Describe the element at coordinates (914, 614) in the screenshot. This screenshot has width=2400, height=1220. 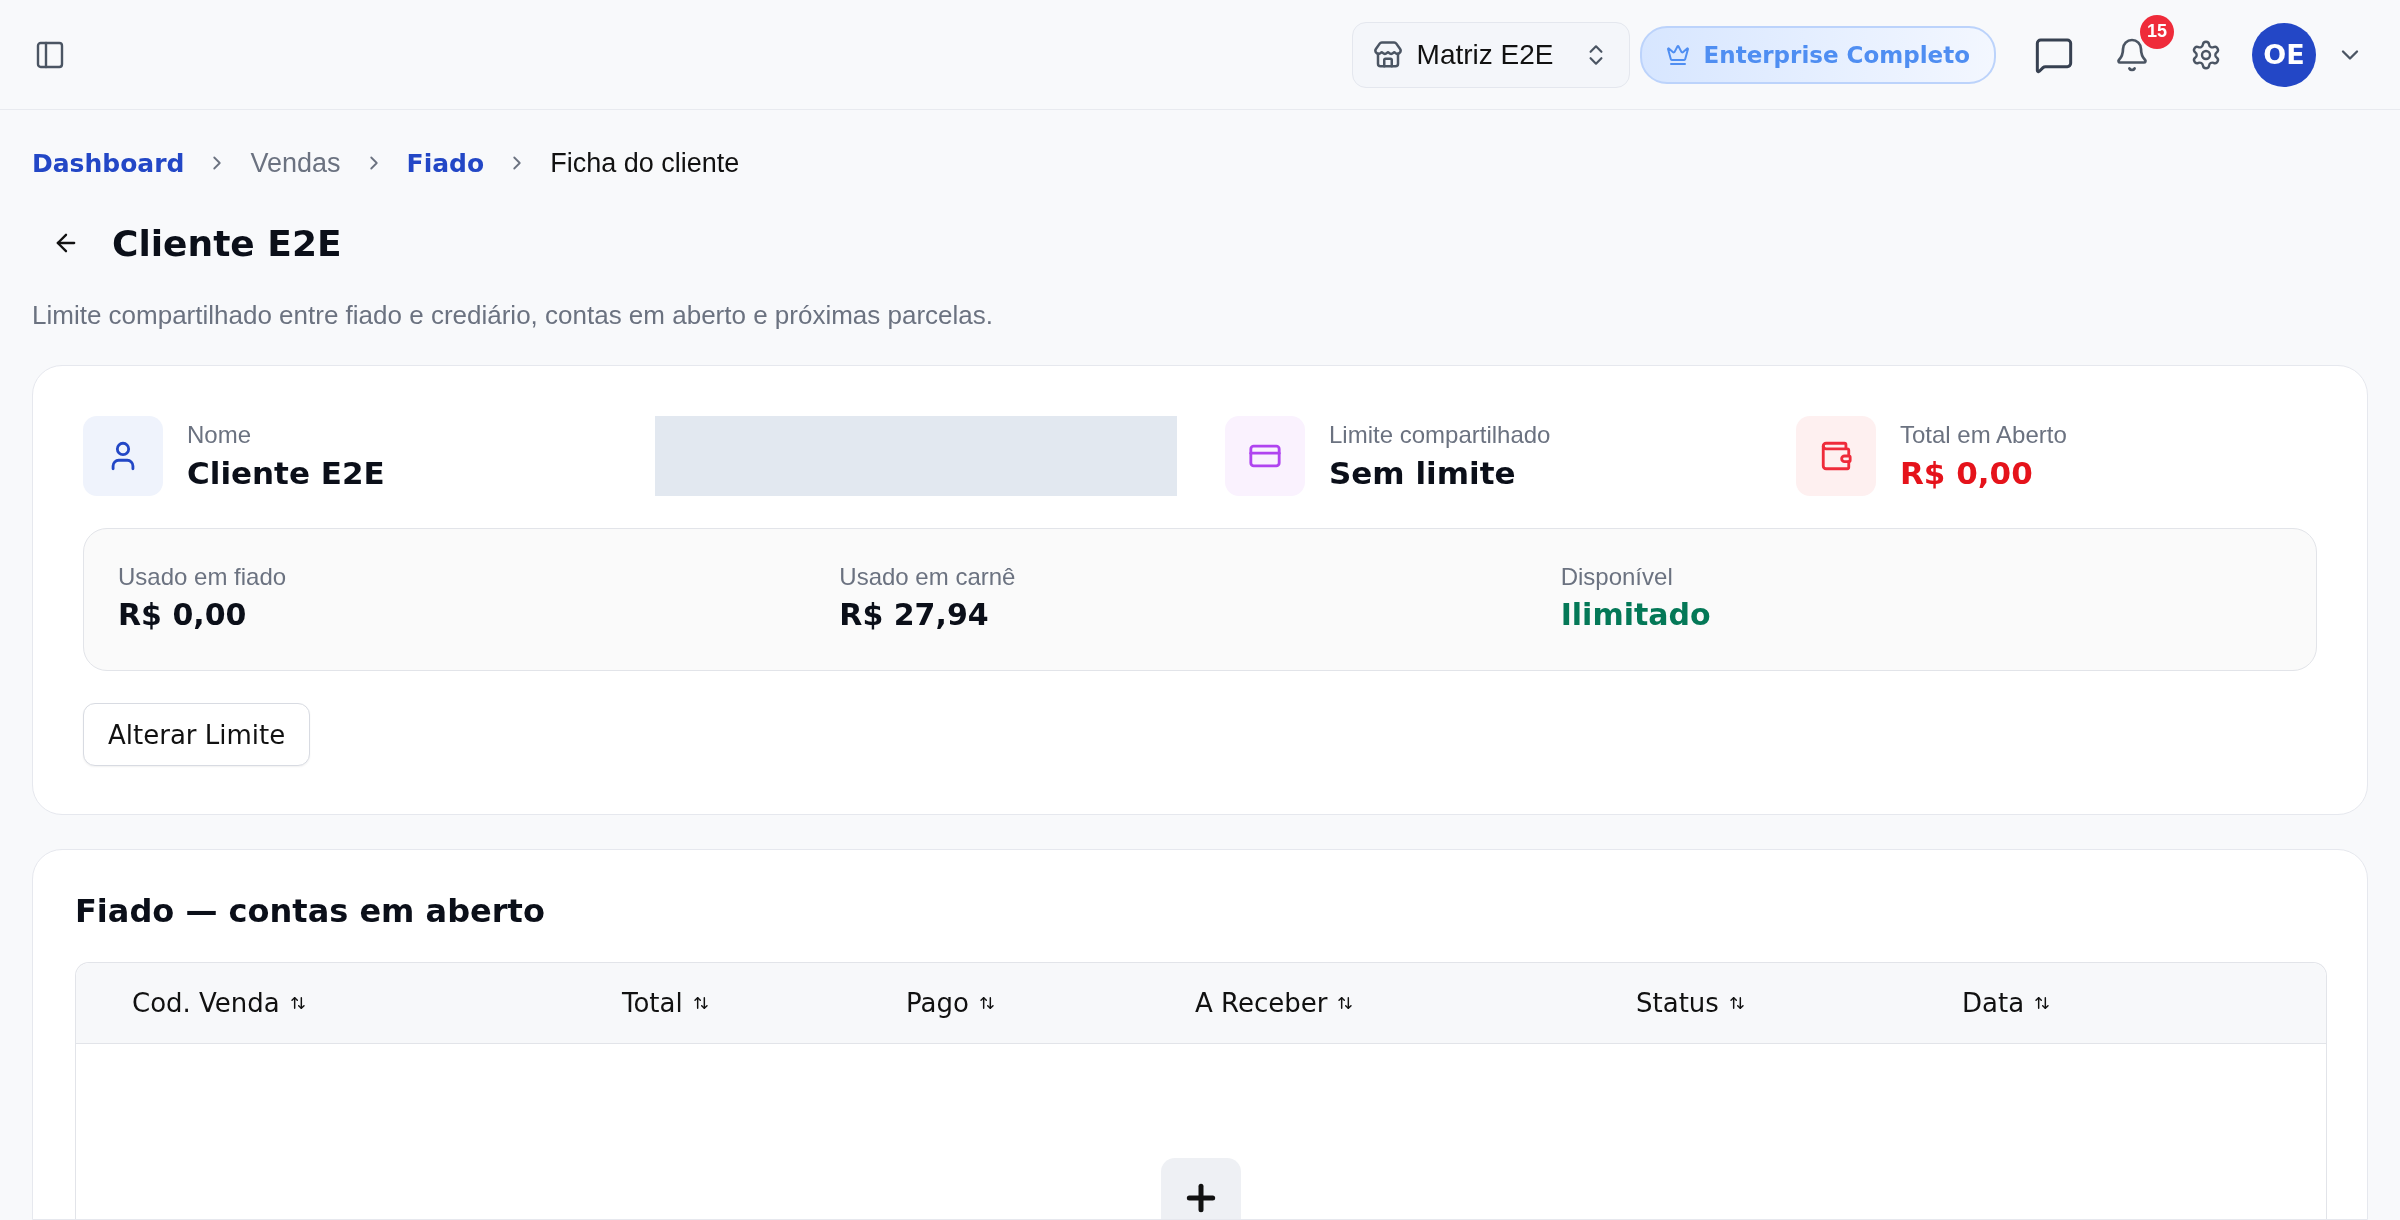
I see `summary-value: R$ 27,94` at that location.